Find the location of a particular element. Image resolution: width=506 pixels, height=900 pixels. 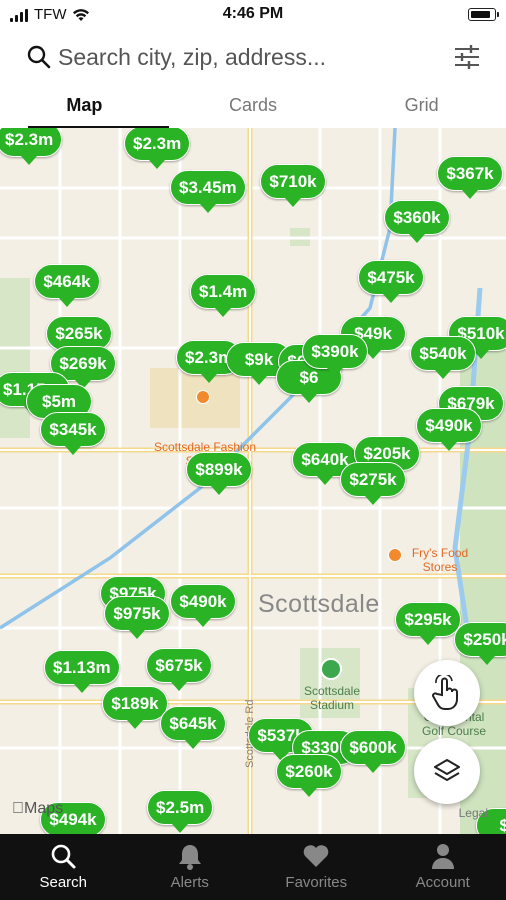

listing-price-pin: $295k is located at coordinates (428, 623).